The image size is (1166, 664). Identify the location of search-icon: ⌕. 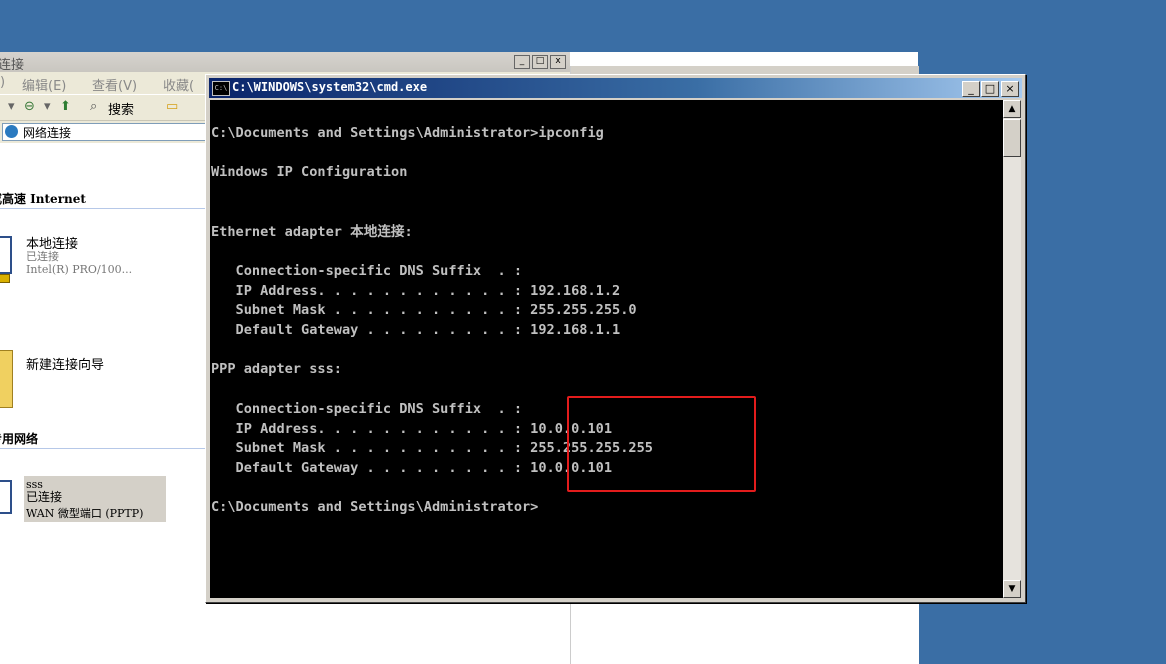
(94, 106).